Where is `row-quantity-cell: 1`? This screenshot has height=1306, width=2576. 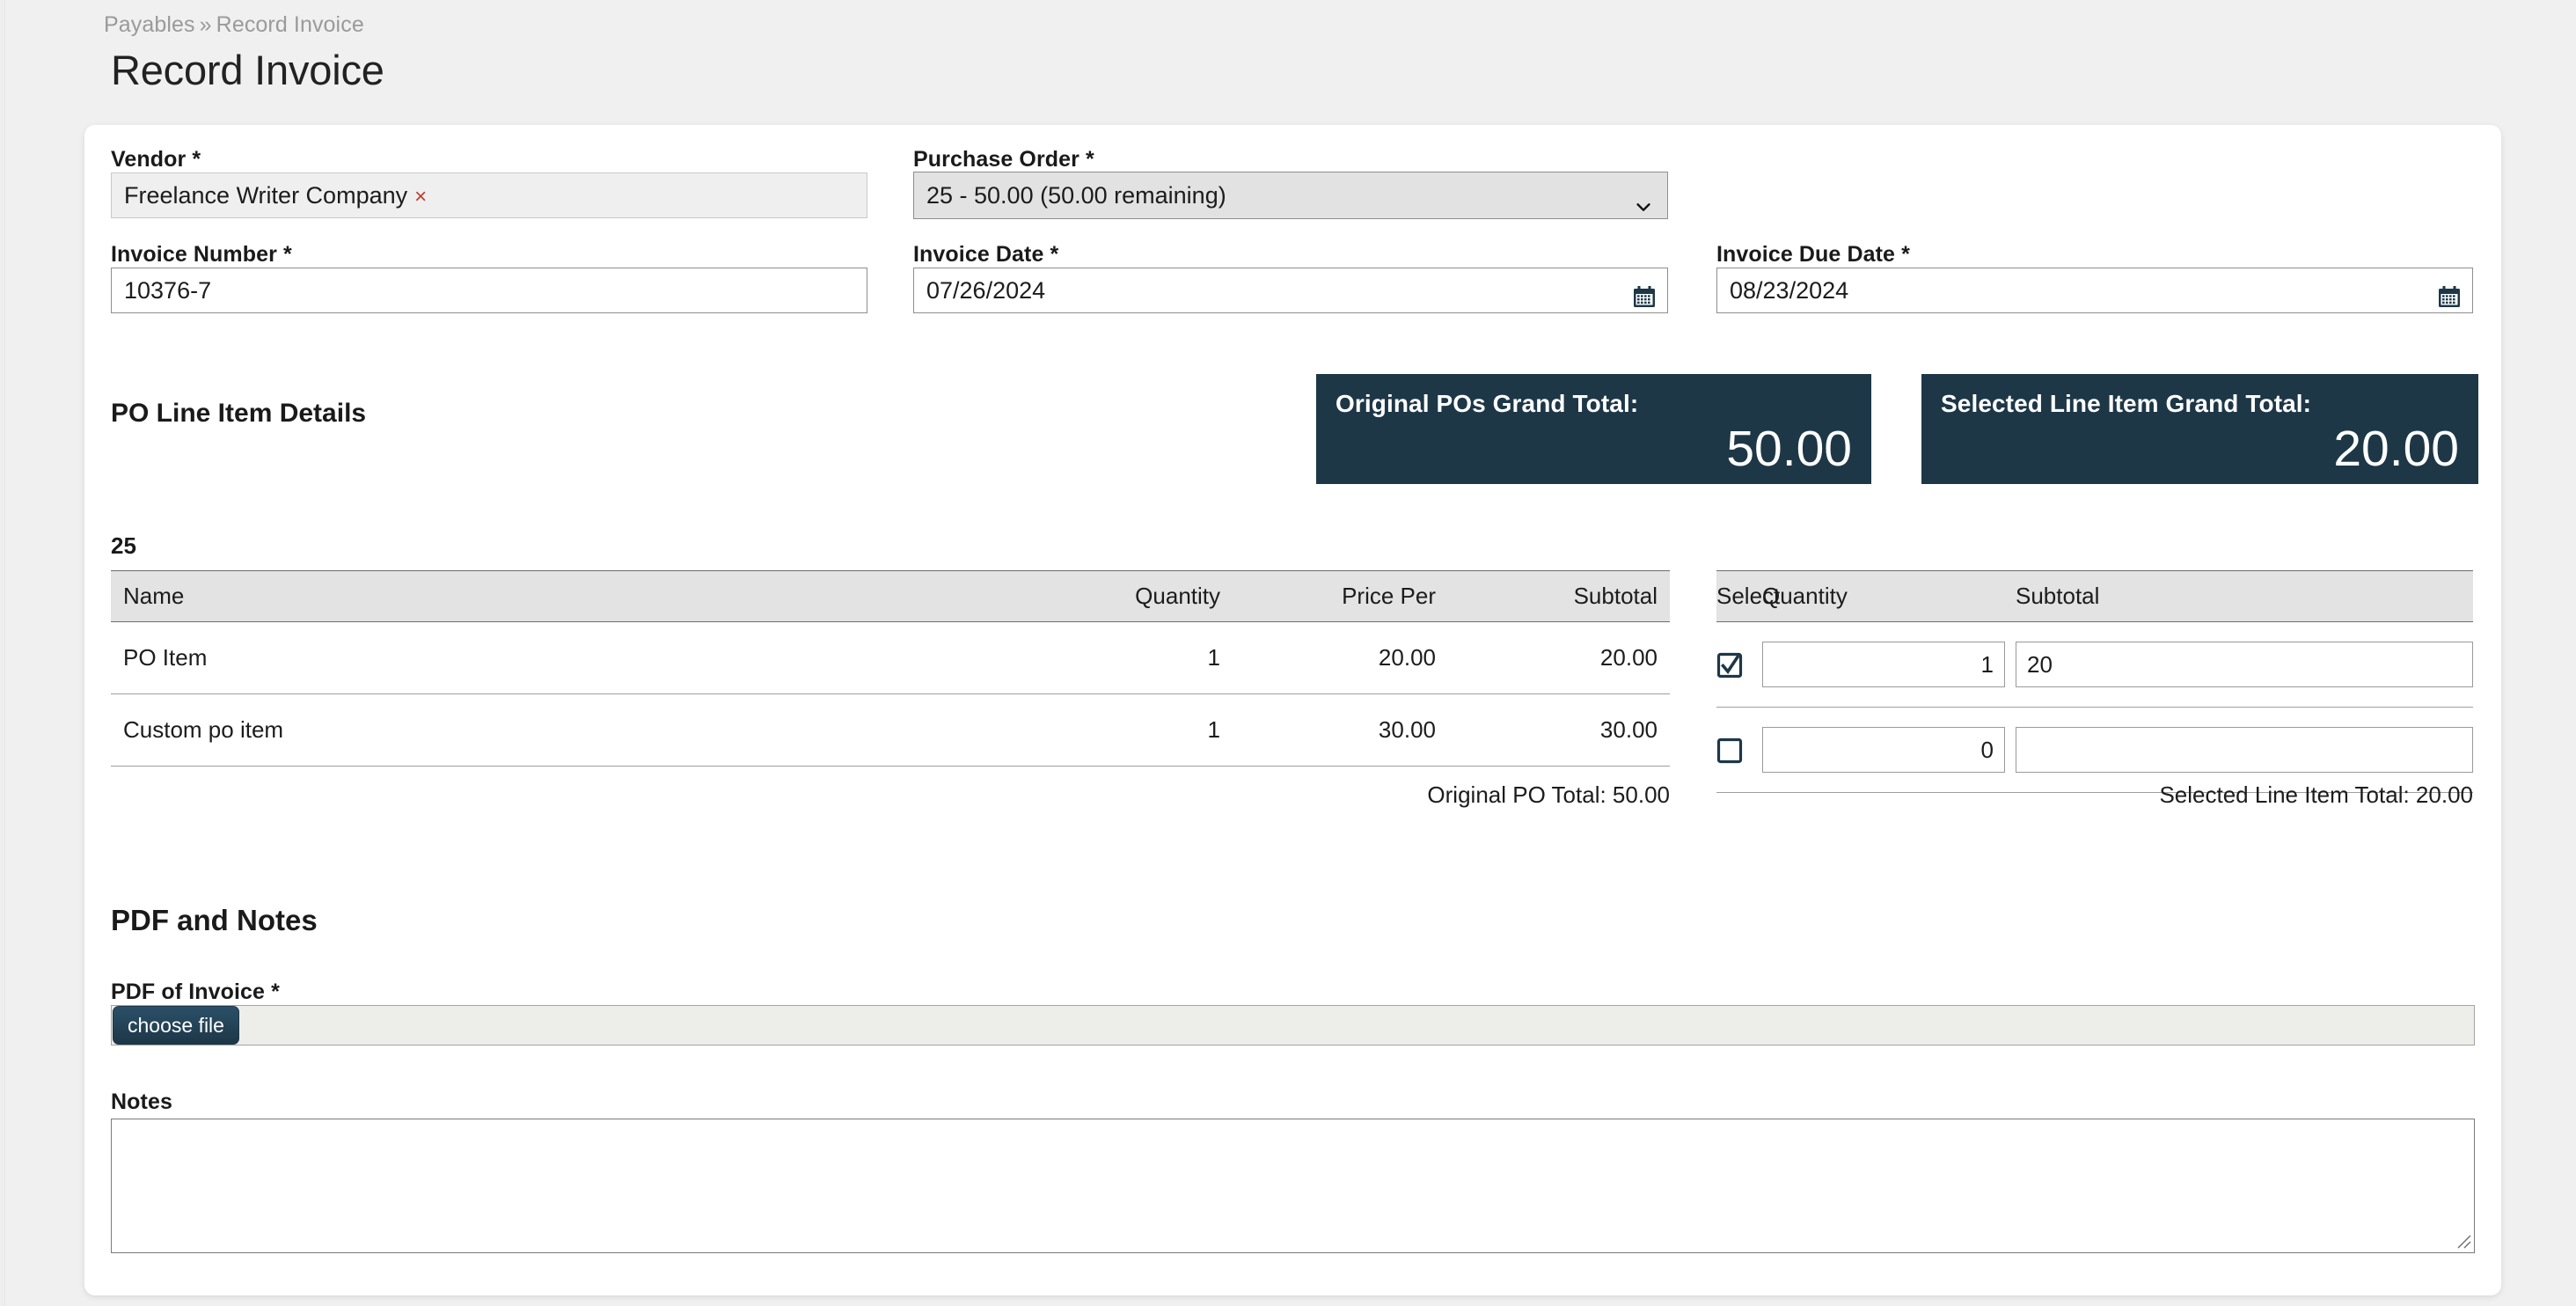
row-quantity-cell: 1 is located at coordinates (1889, 664).